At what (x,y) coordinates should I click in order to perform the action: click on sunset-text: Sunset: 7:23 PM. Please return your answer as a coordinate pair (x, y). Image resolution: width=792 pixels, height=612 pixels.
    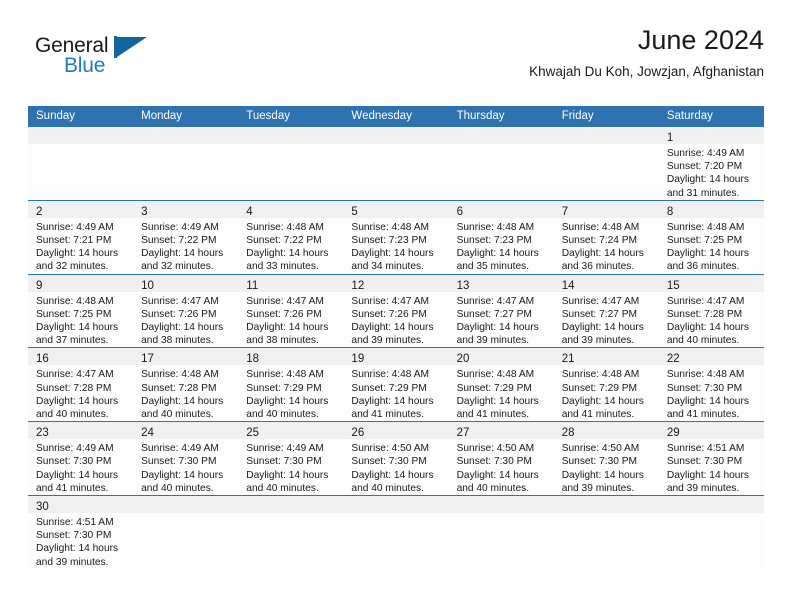
    Looking at the image, I should click on (494, 241).